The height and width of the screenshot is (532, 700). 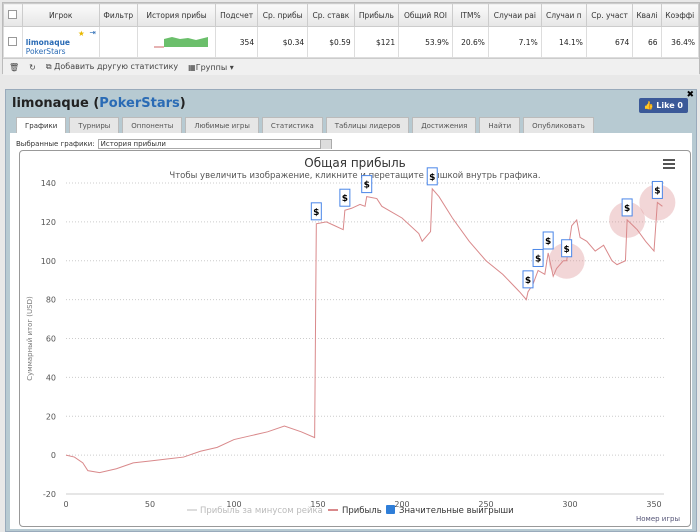 I want to click on stat-cell: 53.9%, so click(x=425, y=42).